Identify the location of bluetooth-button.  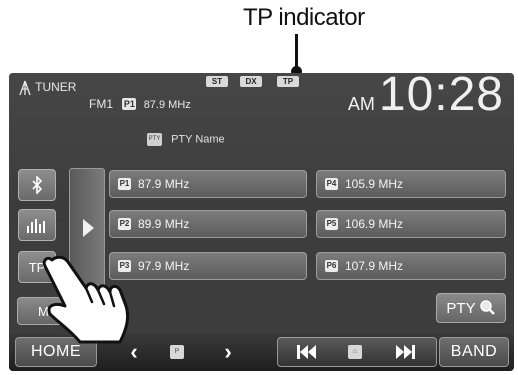
(37, 185).